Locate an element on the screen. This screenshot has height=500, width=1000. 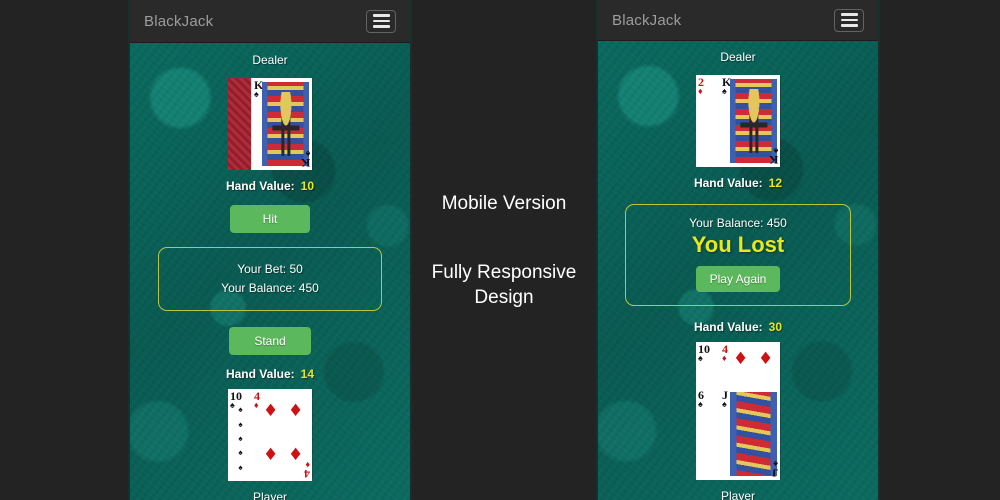
player-hand-right: 10 ♠ 4 ♦ ♦ ♦ 6 ♠ J ♠ J ♠ is located at coordinates (738, 411).